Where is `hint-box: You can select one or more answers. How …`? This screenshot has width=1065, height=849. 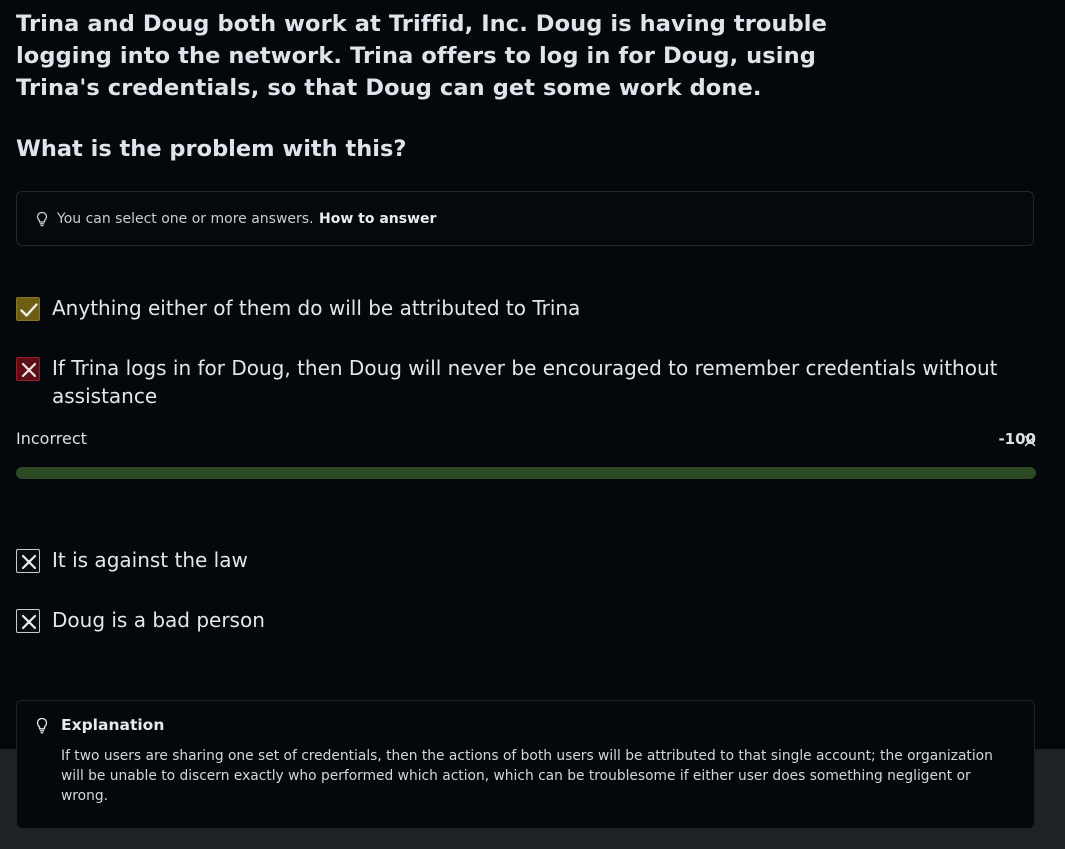
hint-box: You can select one or more answers. How … is located at coordinates (525, 218).